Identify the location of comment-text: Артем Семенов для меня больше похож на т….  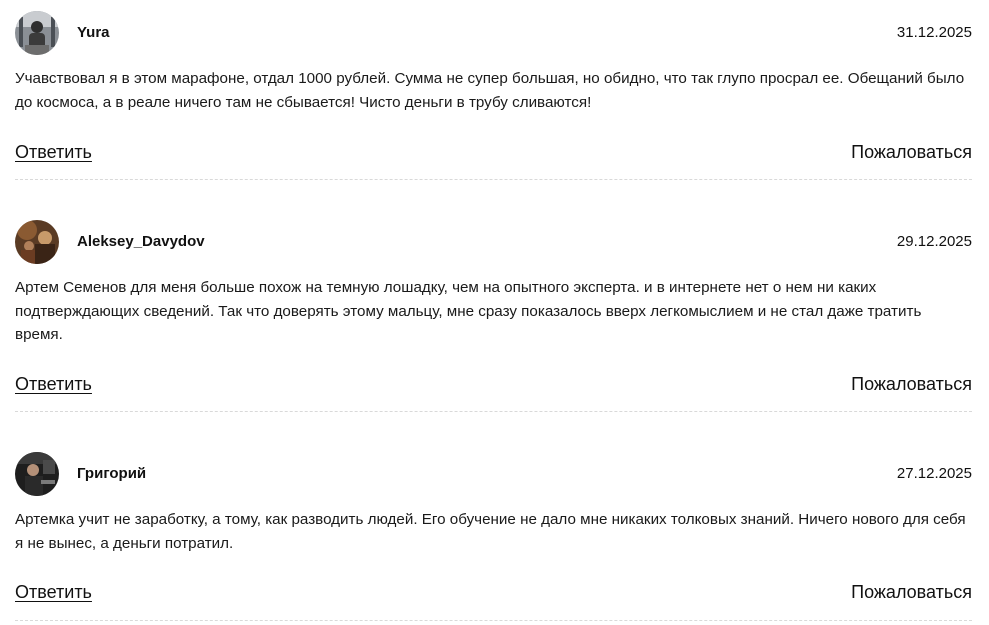
(468, 311).